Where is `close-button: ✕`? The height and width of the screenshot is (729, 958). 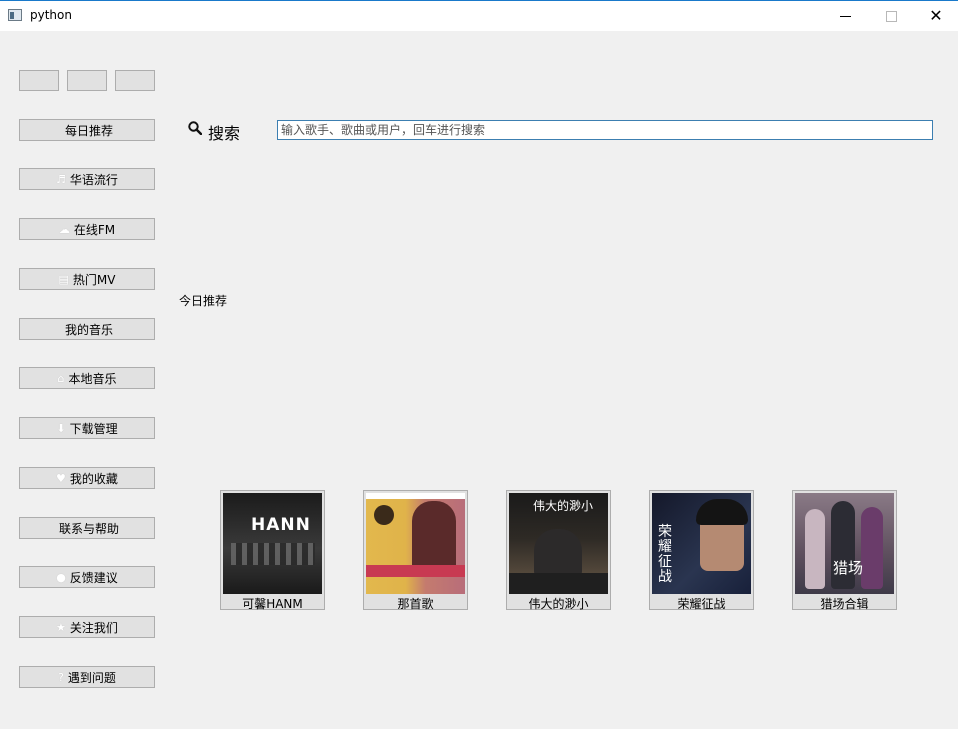
close-button: ✕ is located at coordinates (935, 16).